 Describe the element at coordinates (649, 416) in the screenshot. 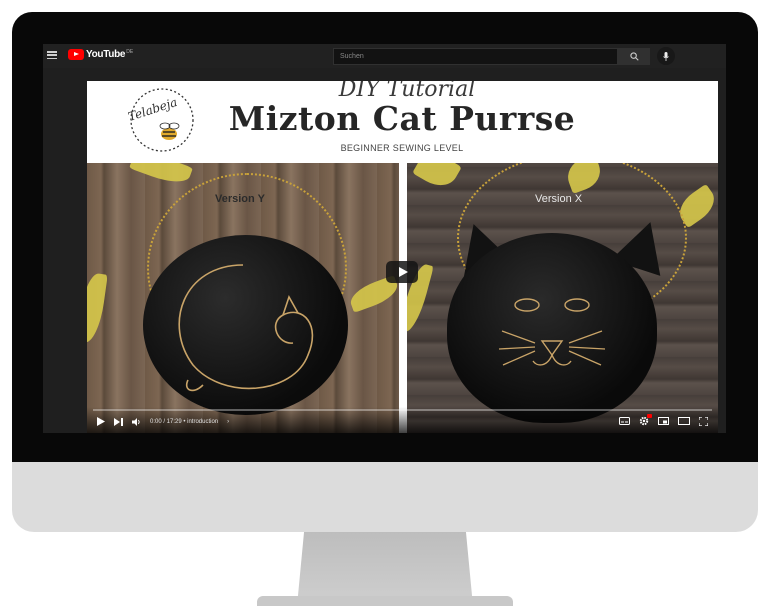

I see `hd-badge` at that location.